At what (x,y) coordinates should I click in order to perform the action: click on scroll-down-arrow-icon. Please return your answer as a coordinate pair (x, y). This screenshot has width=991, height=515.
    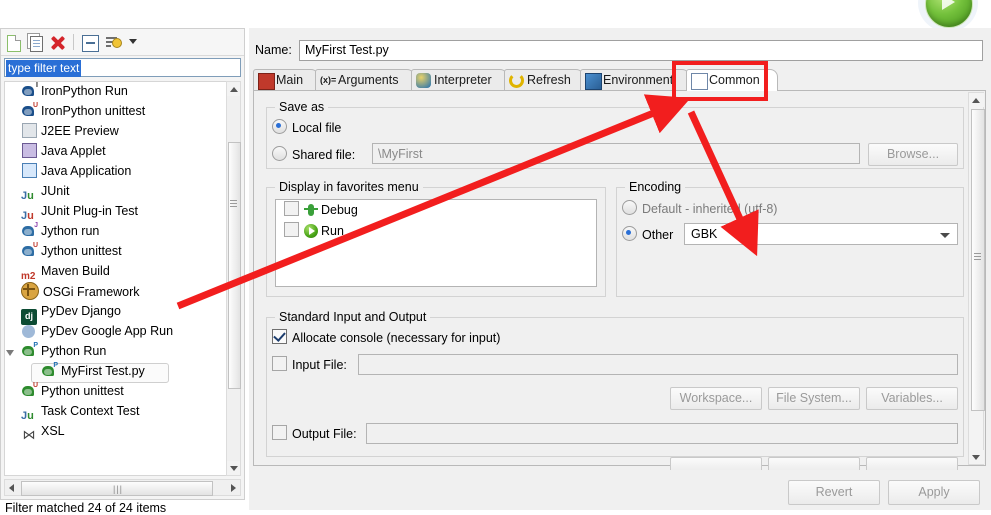
    Looking at the image, I should click on (233, 468).